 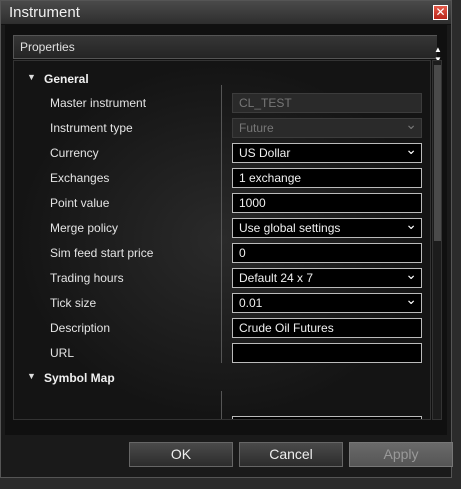 What do you see at coordinates (290, 228) in the screenshot?
I see `field-value: Use global settings` at bounding box center [290, 228].